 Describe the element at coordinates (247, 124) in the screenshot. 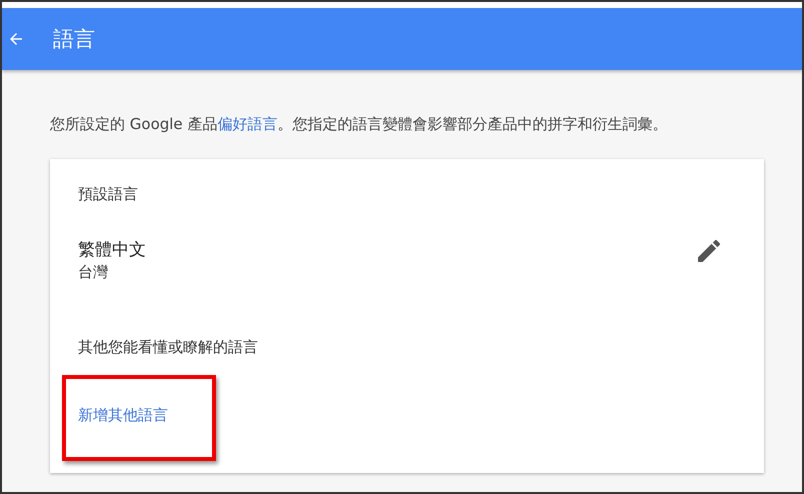

I see `preferred-language-link: 偏好語言` at that location.